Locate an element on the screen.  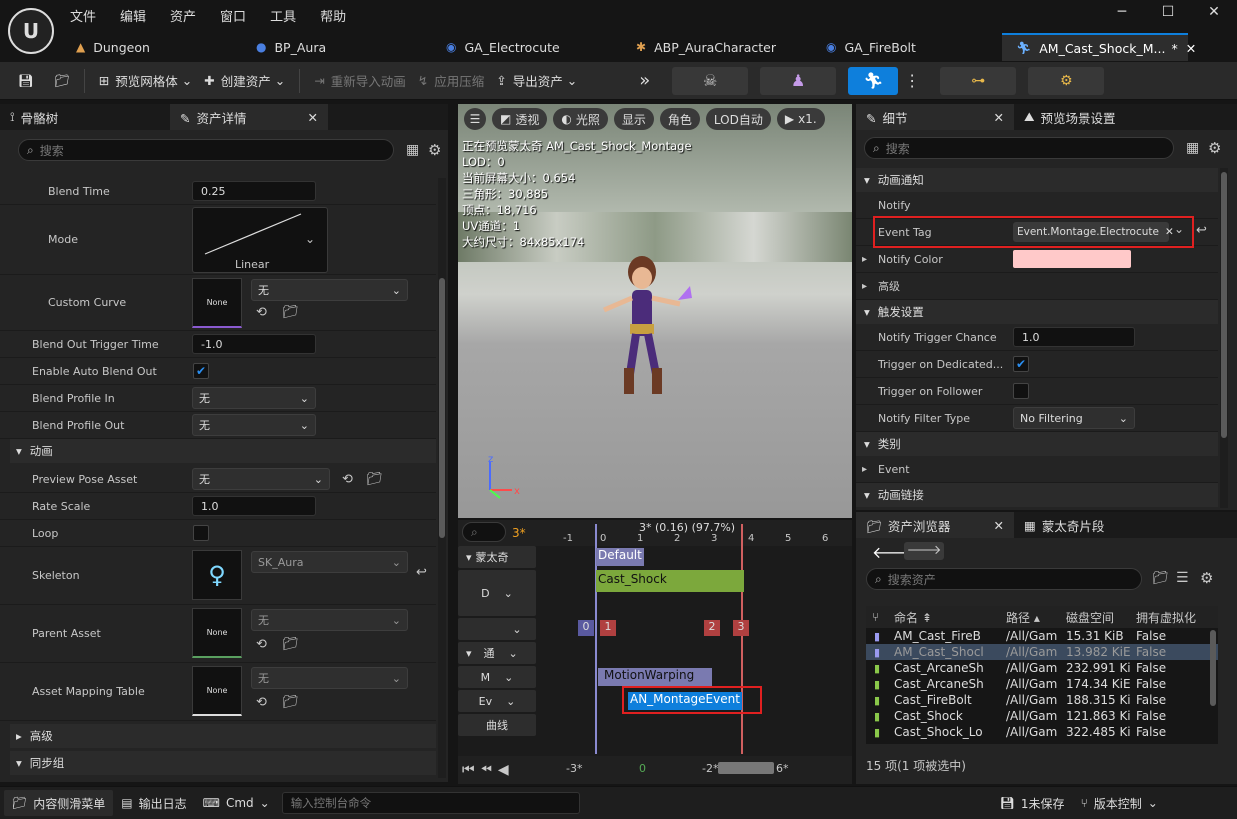
notify-color-swatch is located at coordinates (1072, 259).